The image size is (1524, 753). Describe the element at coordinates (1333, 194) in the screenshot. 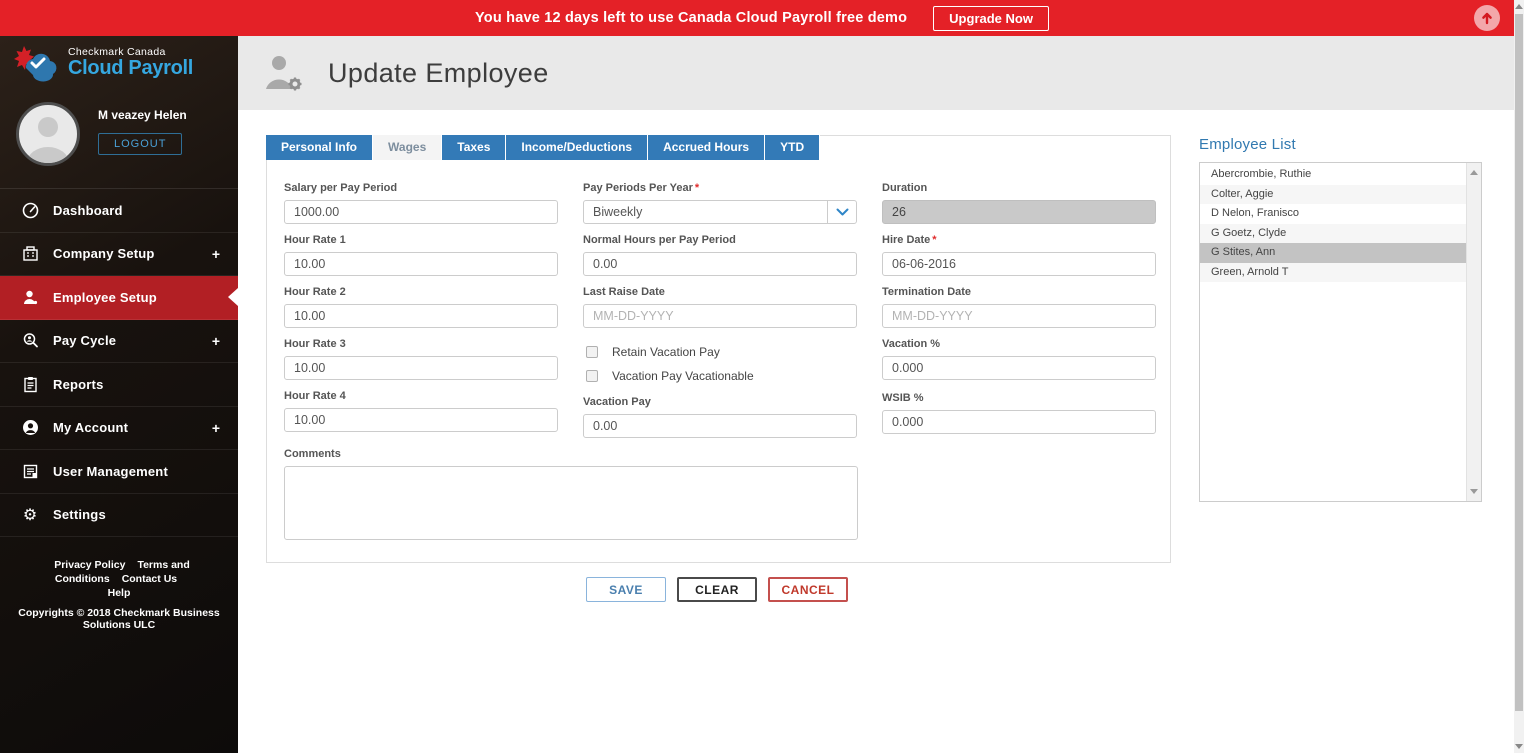

I see `employee-list-item: Colter, Aggie` at that location.